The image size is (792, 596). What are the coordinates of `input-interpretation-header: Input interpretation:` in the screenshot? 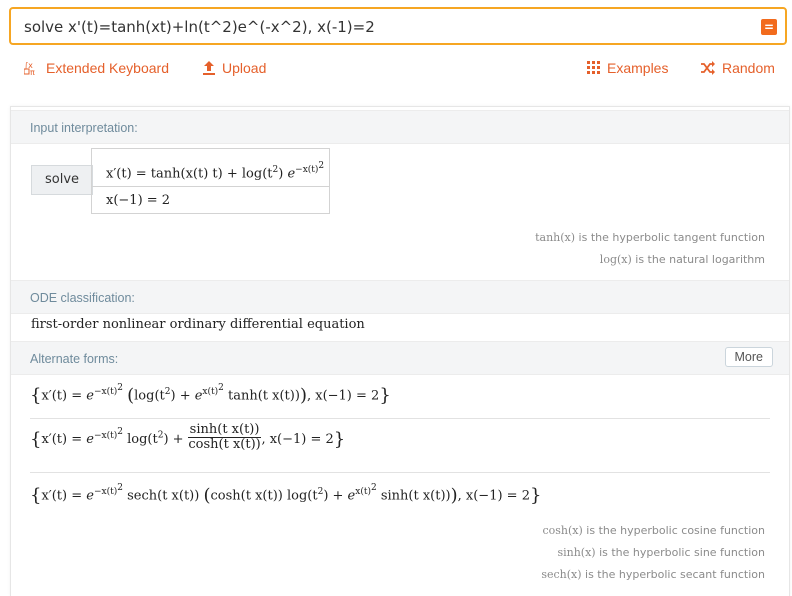 It's located at (400, 127).